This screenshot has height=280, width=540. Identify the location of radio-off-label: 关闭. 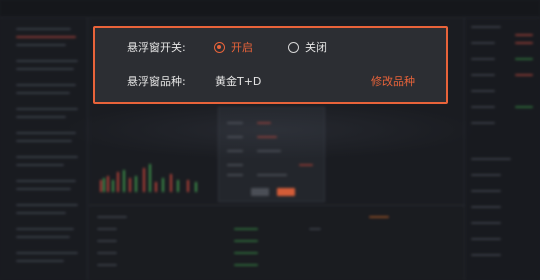
(316, 47).